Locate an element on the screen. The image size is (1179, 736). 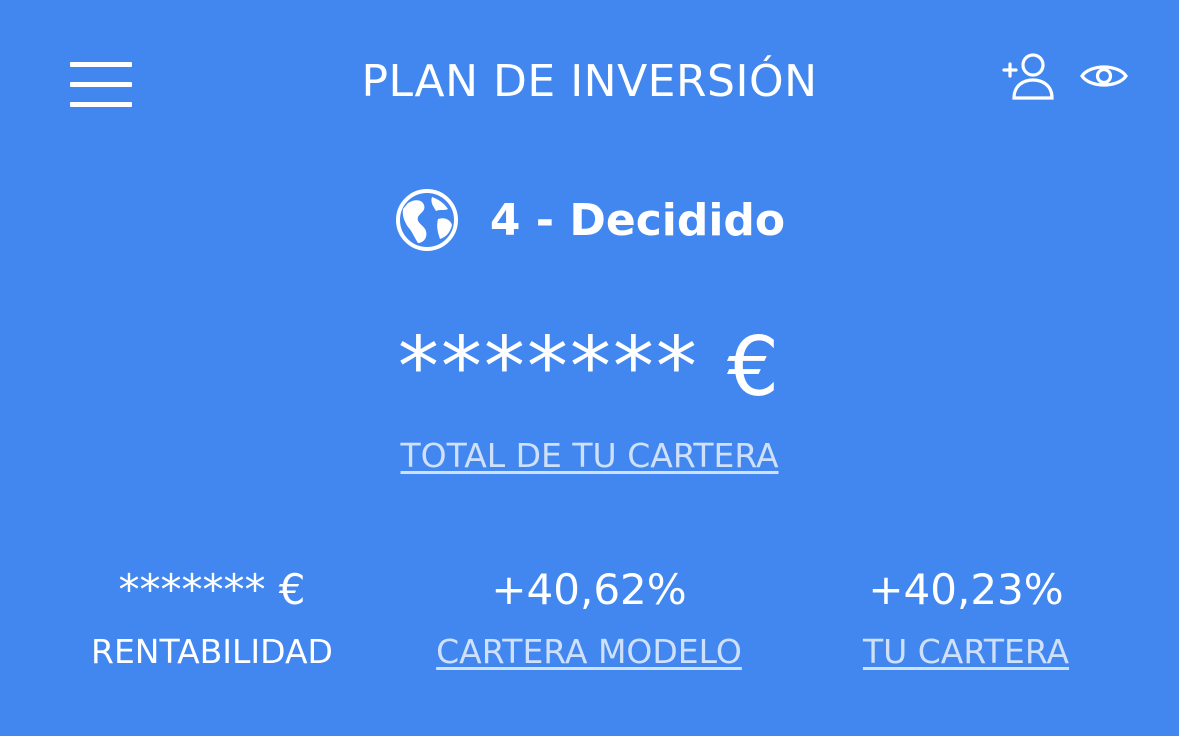
portfolio-total-link: TOTAL DE TU CARTERA is located at coordinates (589, 455).